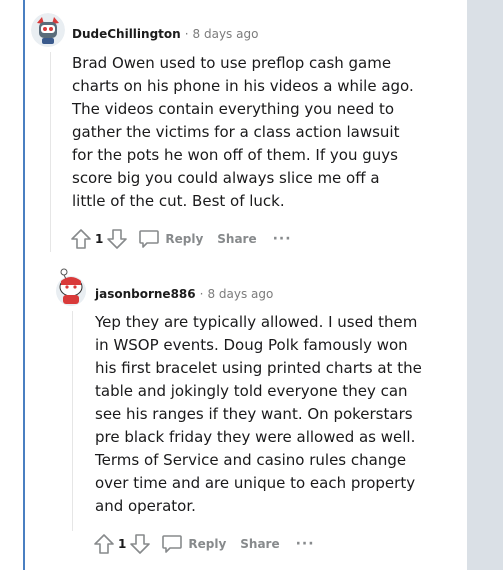  I want to click on comment-author: jasonborne886, so click(145, 294).